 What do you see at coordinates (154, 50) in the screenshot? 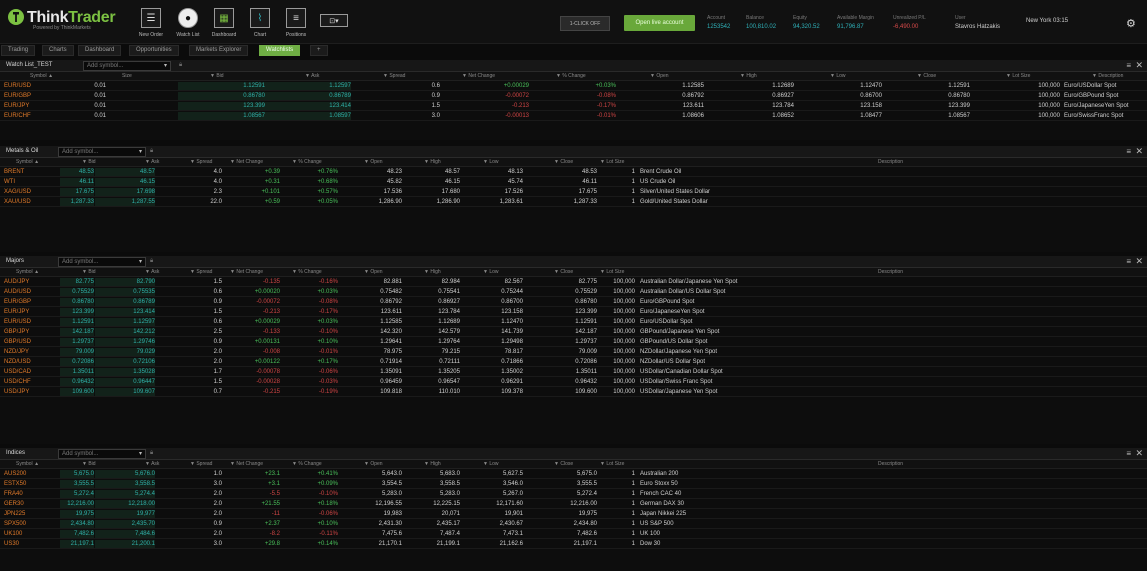
I see `tab-opportunities: Opportunities` at bounding box center [154, 50].